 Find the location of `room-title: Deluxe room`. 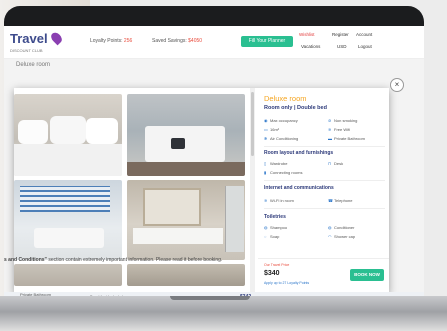

room-title: Deluxe room is located at coordinates (285, 98).